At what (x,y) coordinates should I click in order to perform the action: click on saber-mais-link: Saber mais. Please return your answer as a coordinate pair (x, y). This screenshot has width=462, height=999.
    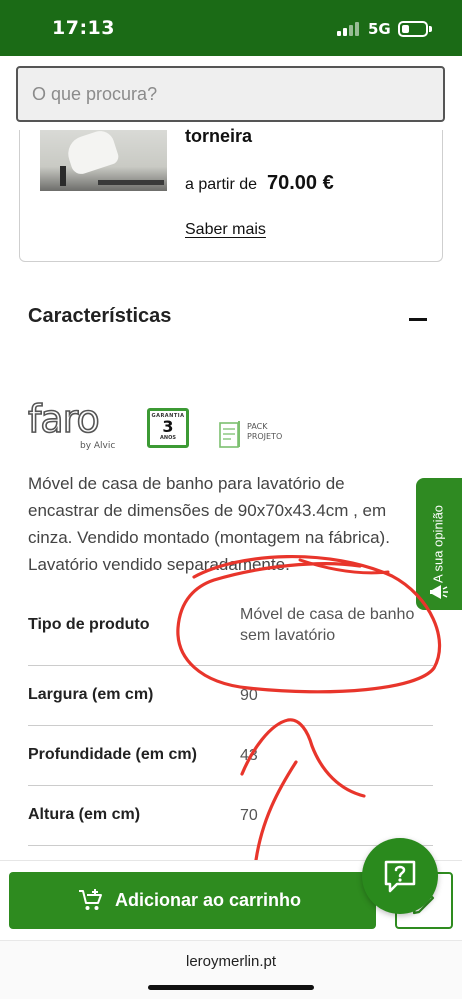
    Looking at the image, I should click on (225, 230).